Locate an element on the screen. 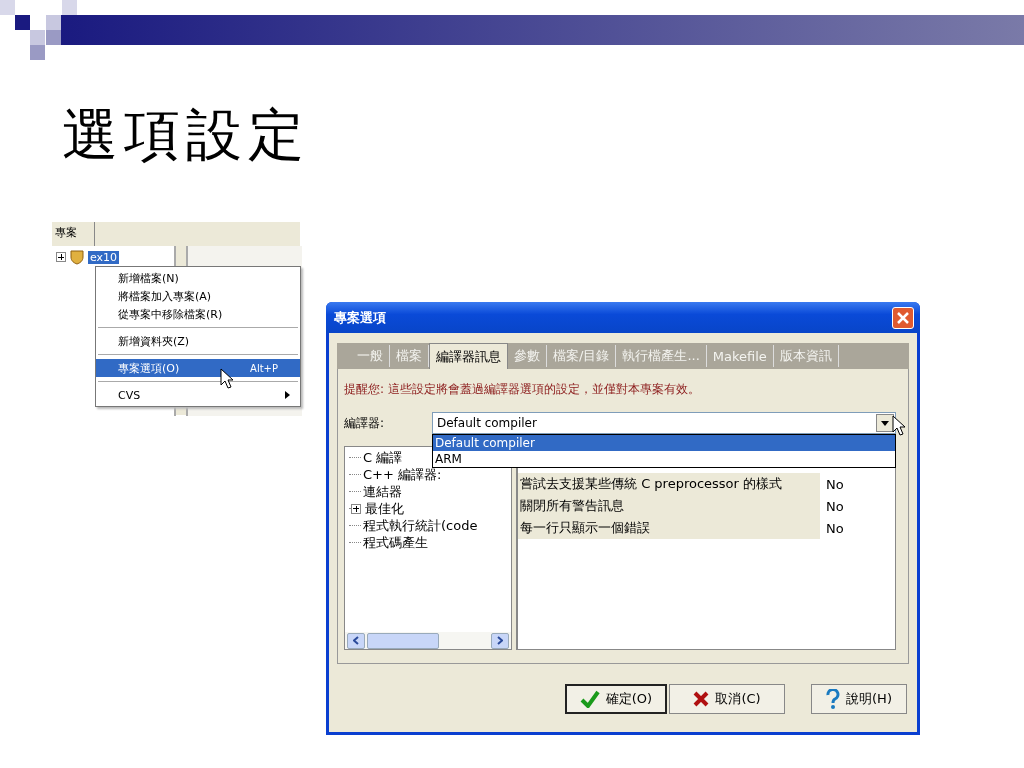  close-button is located at coordinates (903, 317).